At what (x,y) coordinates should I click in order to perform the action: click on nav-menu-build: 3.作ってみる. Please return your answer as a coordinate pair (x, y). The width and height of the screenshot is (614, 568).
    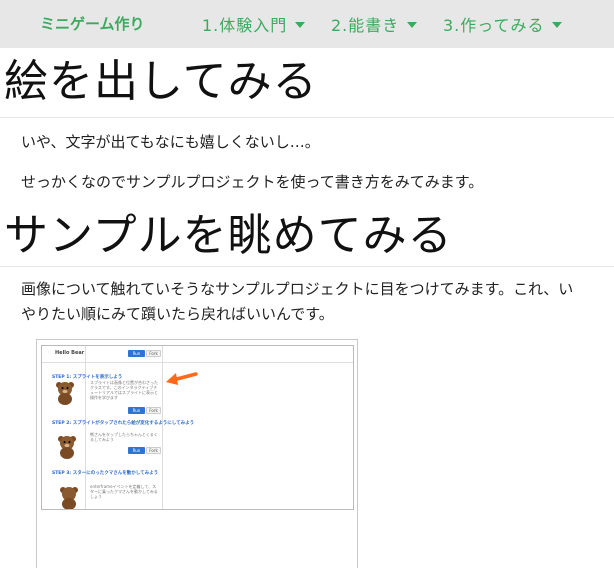
    Looking at the image, I should click on (503, 24).